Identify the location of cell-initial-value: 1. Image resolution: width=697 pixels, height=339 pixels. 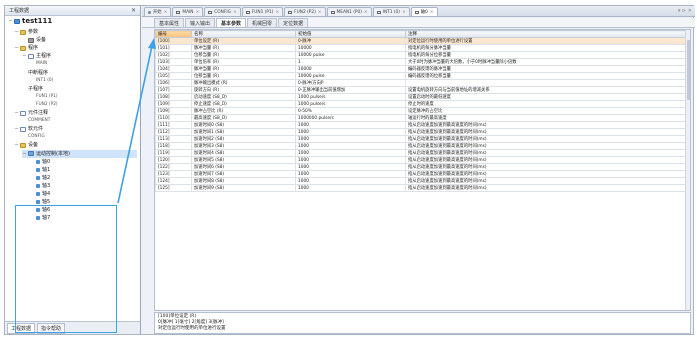
(350, 62).